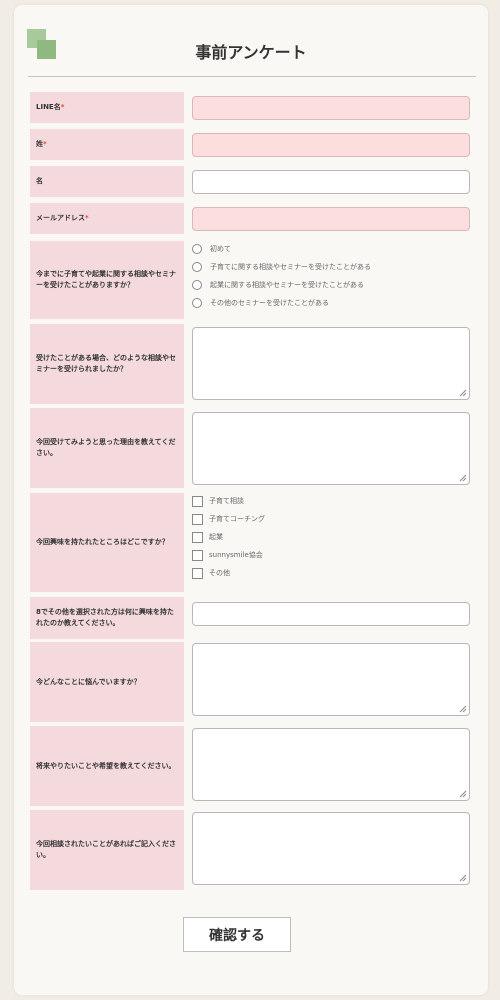 Image resolution: width=500 pixels, height=1000 pixels. Describe the element at coordinates (331, 182) in the screenshot. I see `mei-input` at that location.